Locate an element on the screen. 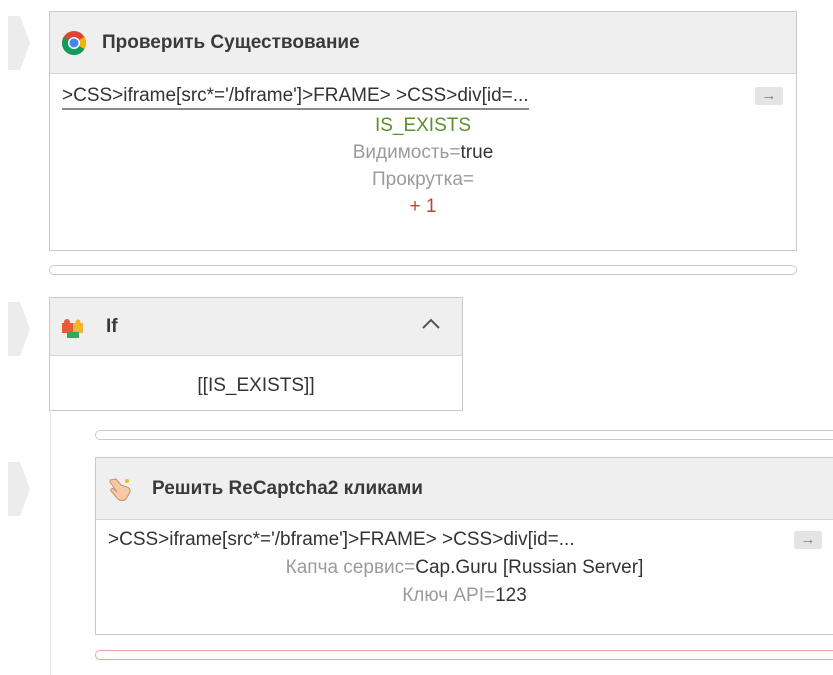 Image resolution: width=833 pixels, height=675 pixels. chrome-icon is located at coordinates (74, 43).